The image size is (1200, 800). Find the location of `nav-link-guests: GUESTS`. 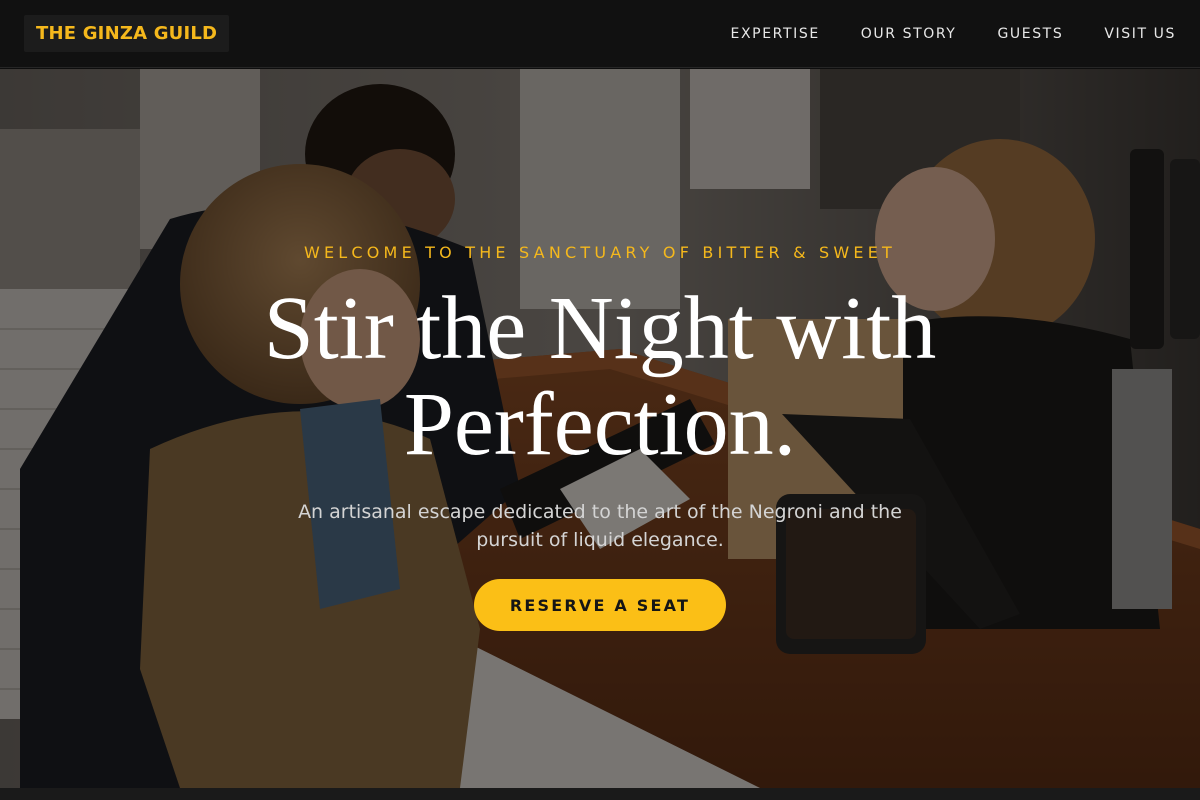

nav-link-guests: GUESTS is located at coordinates (1030, 34).